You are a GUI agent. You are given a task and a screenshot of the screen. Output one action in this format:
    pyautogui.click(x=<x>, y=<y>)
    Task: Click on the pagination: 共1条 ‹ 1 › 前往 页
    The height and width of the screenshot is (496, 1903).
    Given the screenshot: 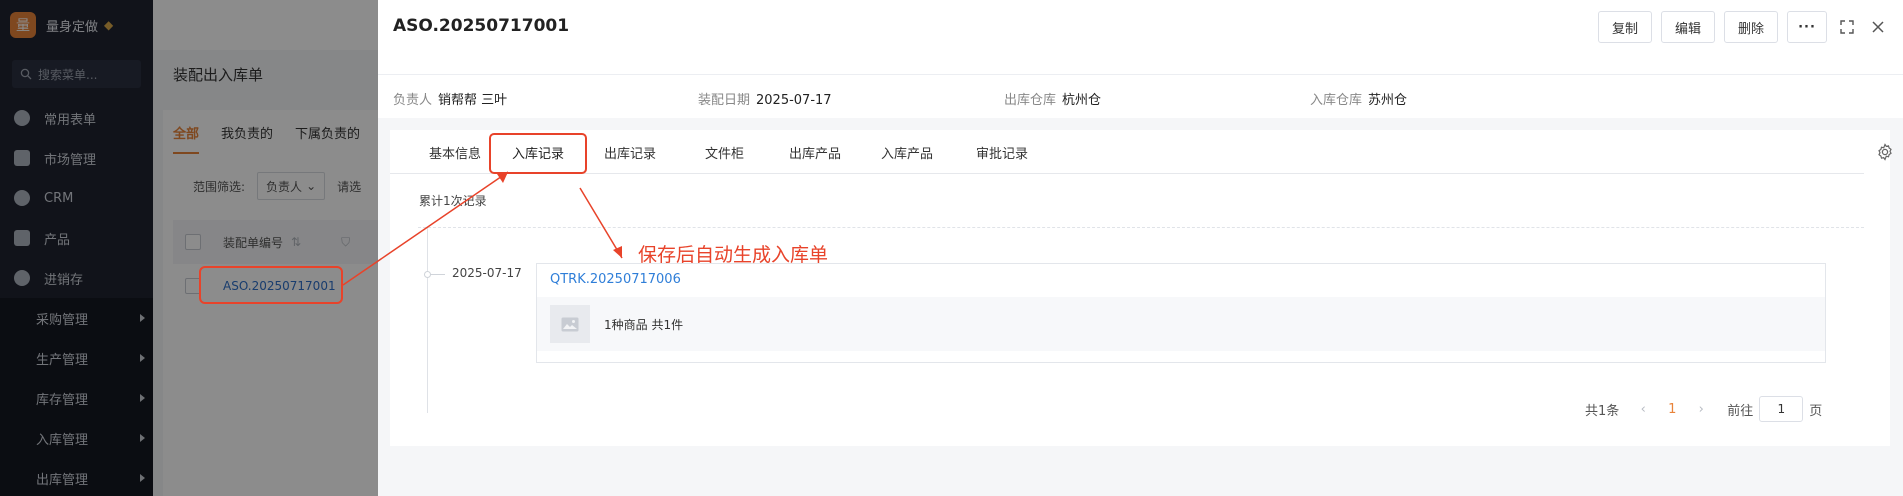 What is the action you would take?
    pyautogui.click(x=1703, y=409)
    